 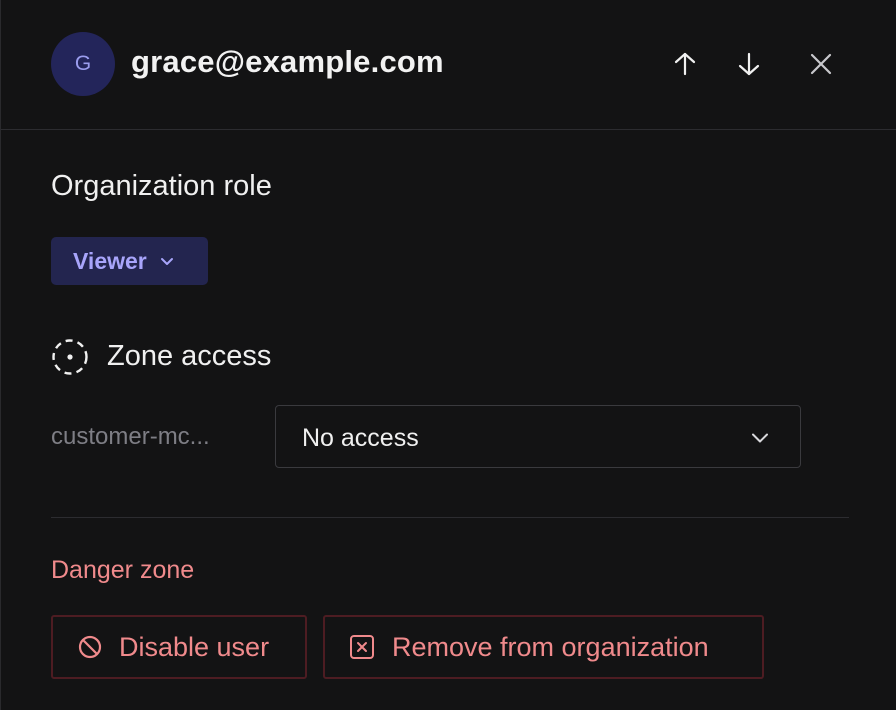 I want to click on avatar-initial: G, so click(x=83, y=63).